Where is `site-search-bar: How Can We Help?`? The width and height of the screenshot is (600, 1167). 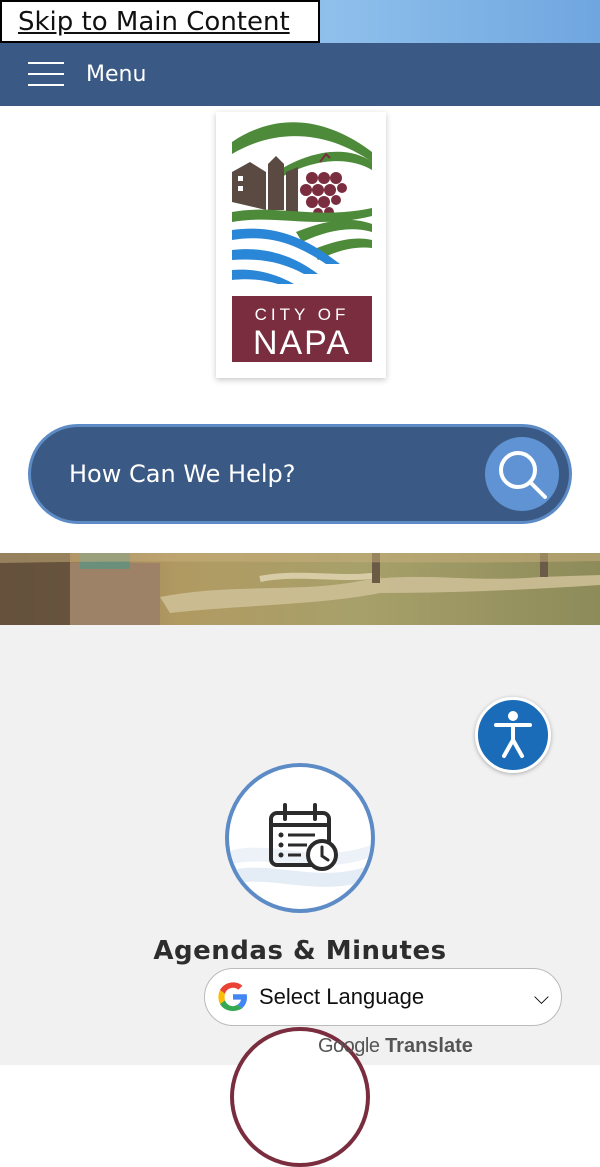 site-search-bar: How Can We Help? is located at coordinates (300, 474).